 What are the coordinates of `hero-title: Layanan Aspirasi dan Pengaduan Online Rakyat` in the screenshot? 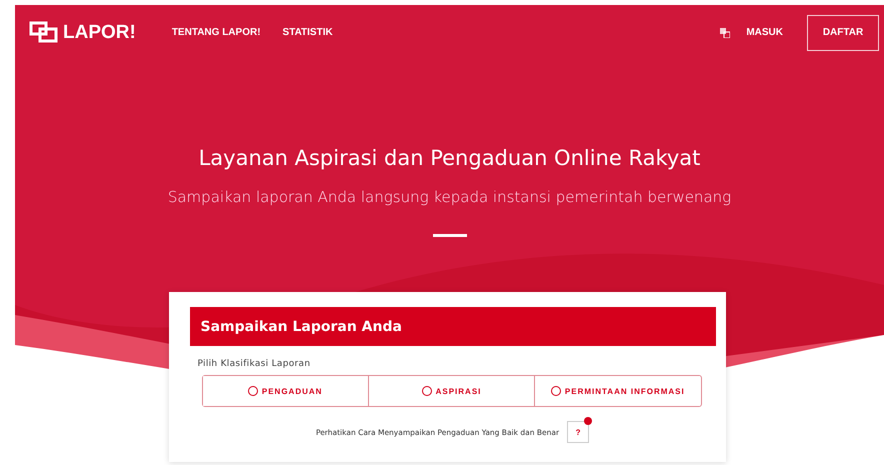 It's located at (449, 158).